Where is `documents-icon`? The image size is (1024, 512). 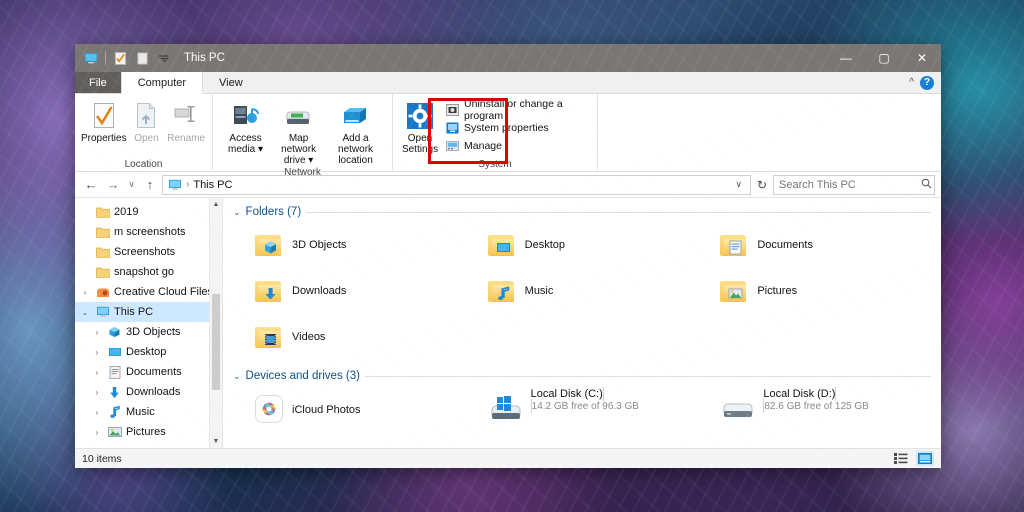 documents-icon is located at coordinates (114, 372).